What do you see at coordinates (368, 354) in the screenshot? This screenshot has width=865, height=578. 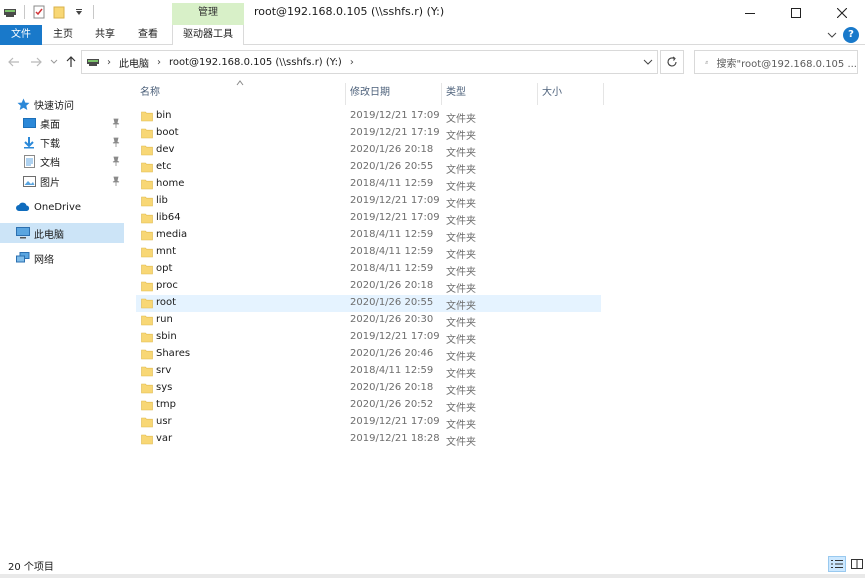 I see `file-row: Shares 2020/1/26 20:46 文件夹` at bounding box center [368, 354].